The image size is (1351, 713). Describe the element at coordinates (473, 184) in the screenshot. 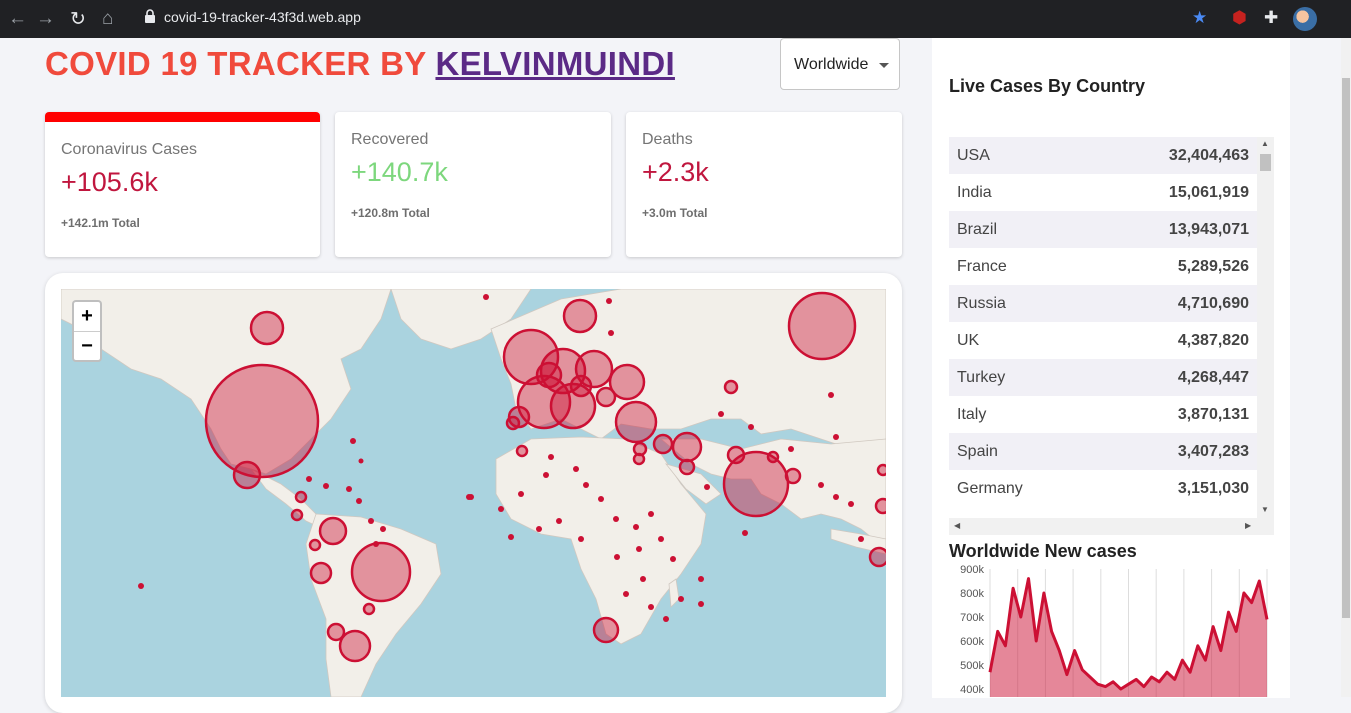

I see `recovered-card: Recovered +140.7k +120.8m Total` at that location.